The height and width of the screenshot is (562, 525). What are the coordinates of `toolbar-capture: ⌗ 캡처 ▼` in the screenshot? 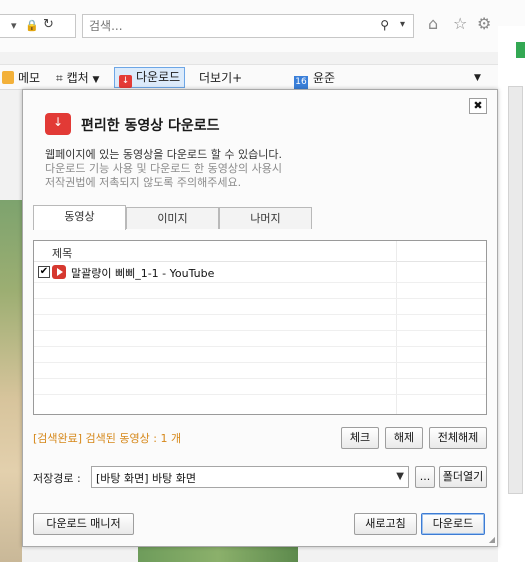 It's located at (77, 78).